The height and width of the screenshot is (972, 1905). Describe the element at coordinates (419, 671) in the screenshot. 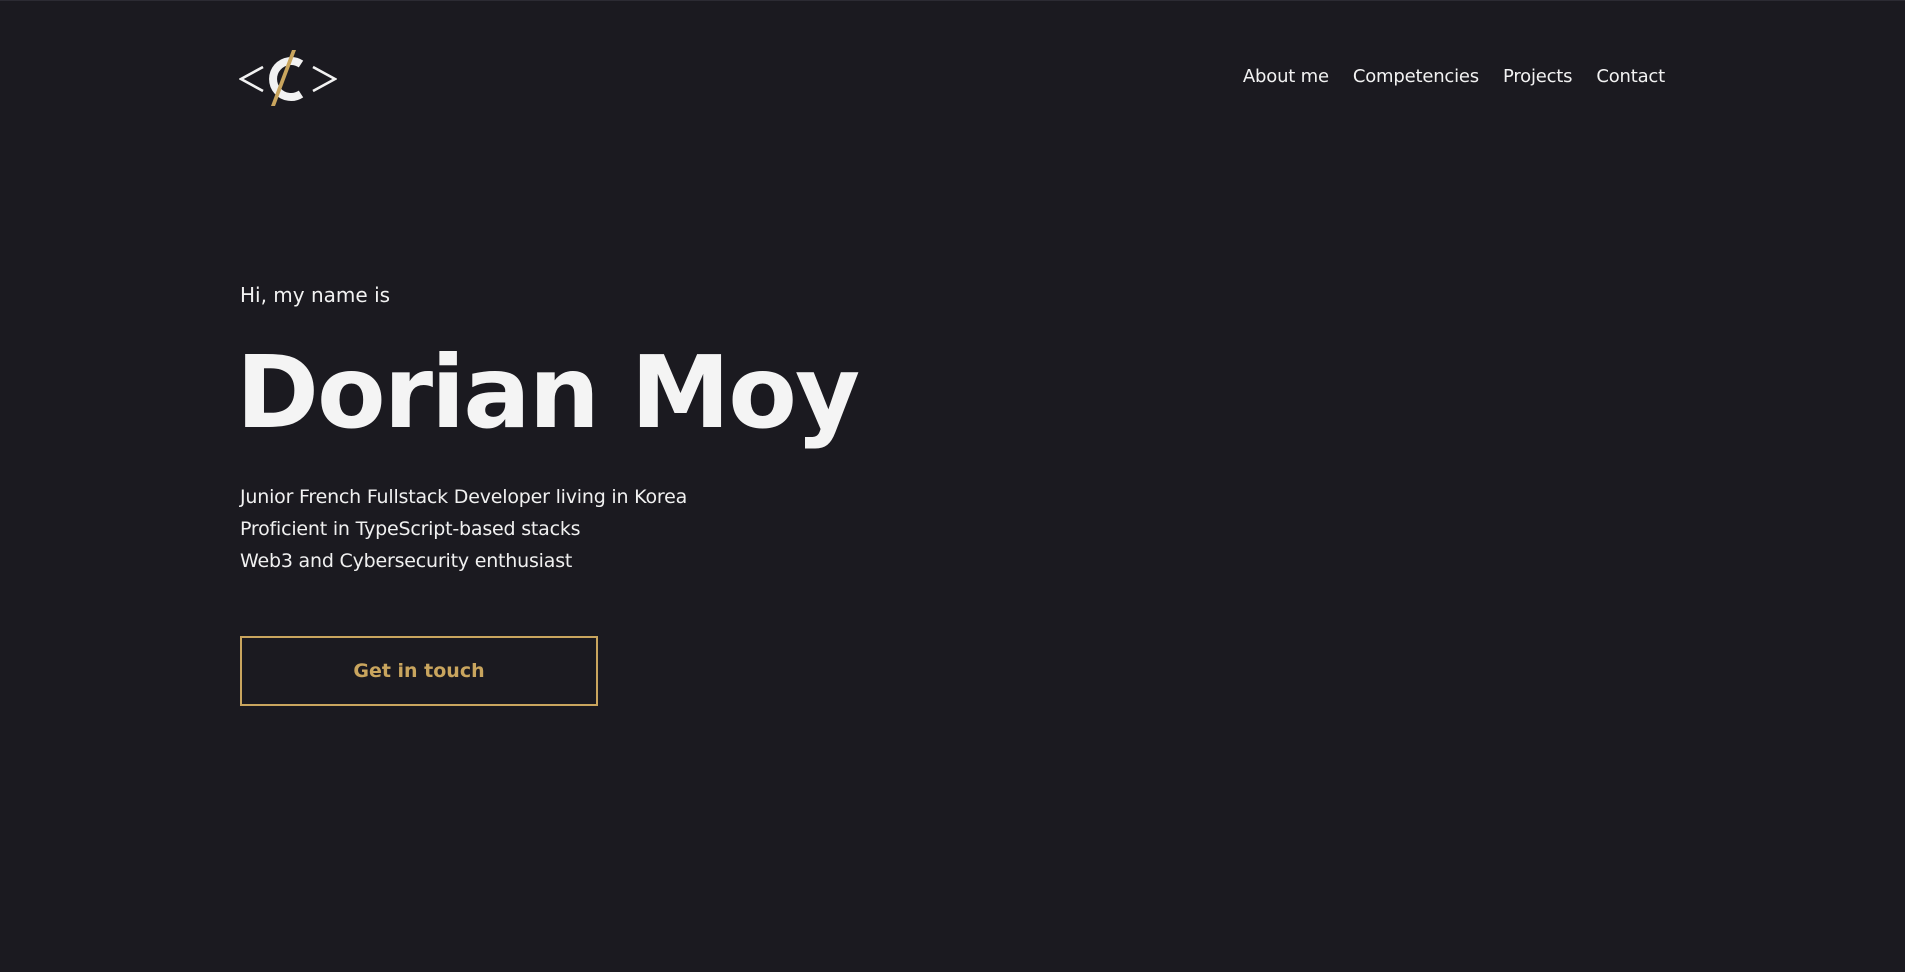

I see `get-in-touch-button: Get in touch` at that location.